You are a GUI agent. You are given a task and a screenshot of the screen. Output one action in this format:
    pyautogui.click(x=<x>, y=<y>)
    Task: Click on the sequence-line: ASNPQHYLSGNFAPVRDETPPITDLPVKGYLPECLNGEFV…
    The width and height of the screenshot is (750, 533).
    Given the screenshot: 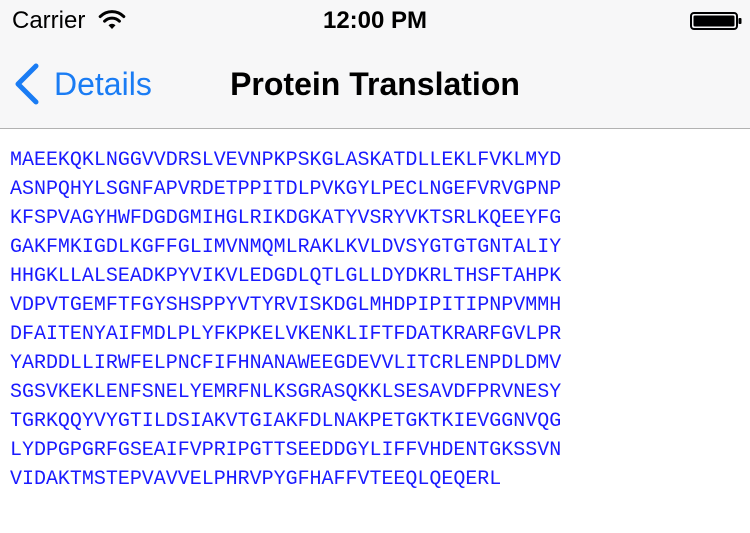 What is the action you would take?
    pyautogui.click(x=286, y=189)
    